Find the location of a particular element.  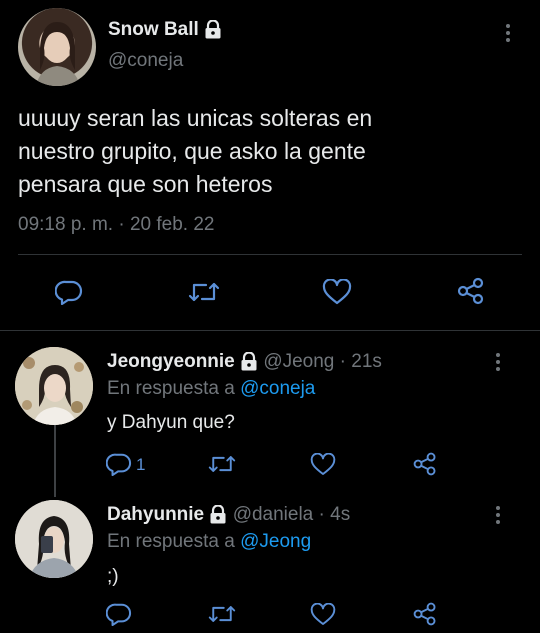

reply-header: Dahyunnie @daniela · 4s is located at coordinates (228, 515).